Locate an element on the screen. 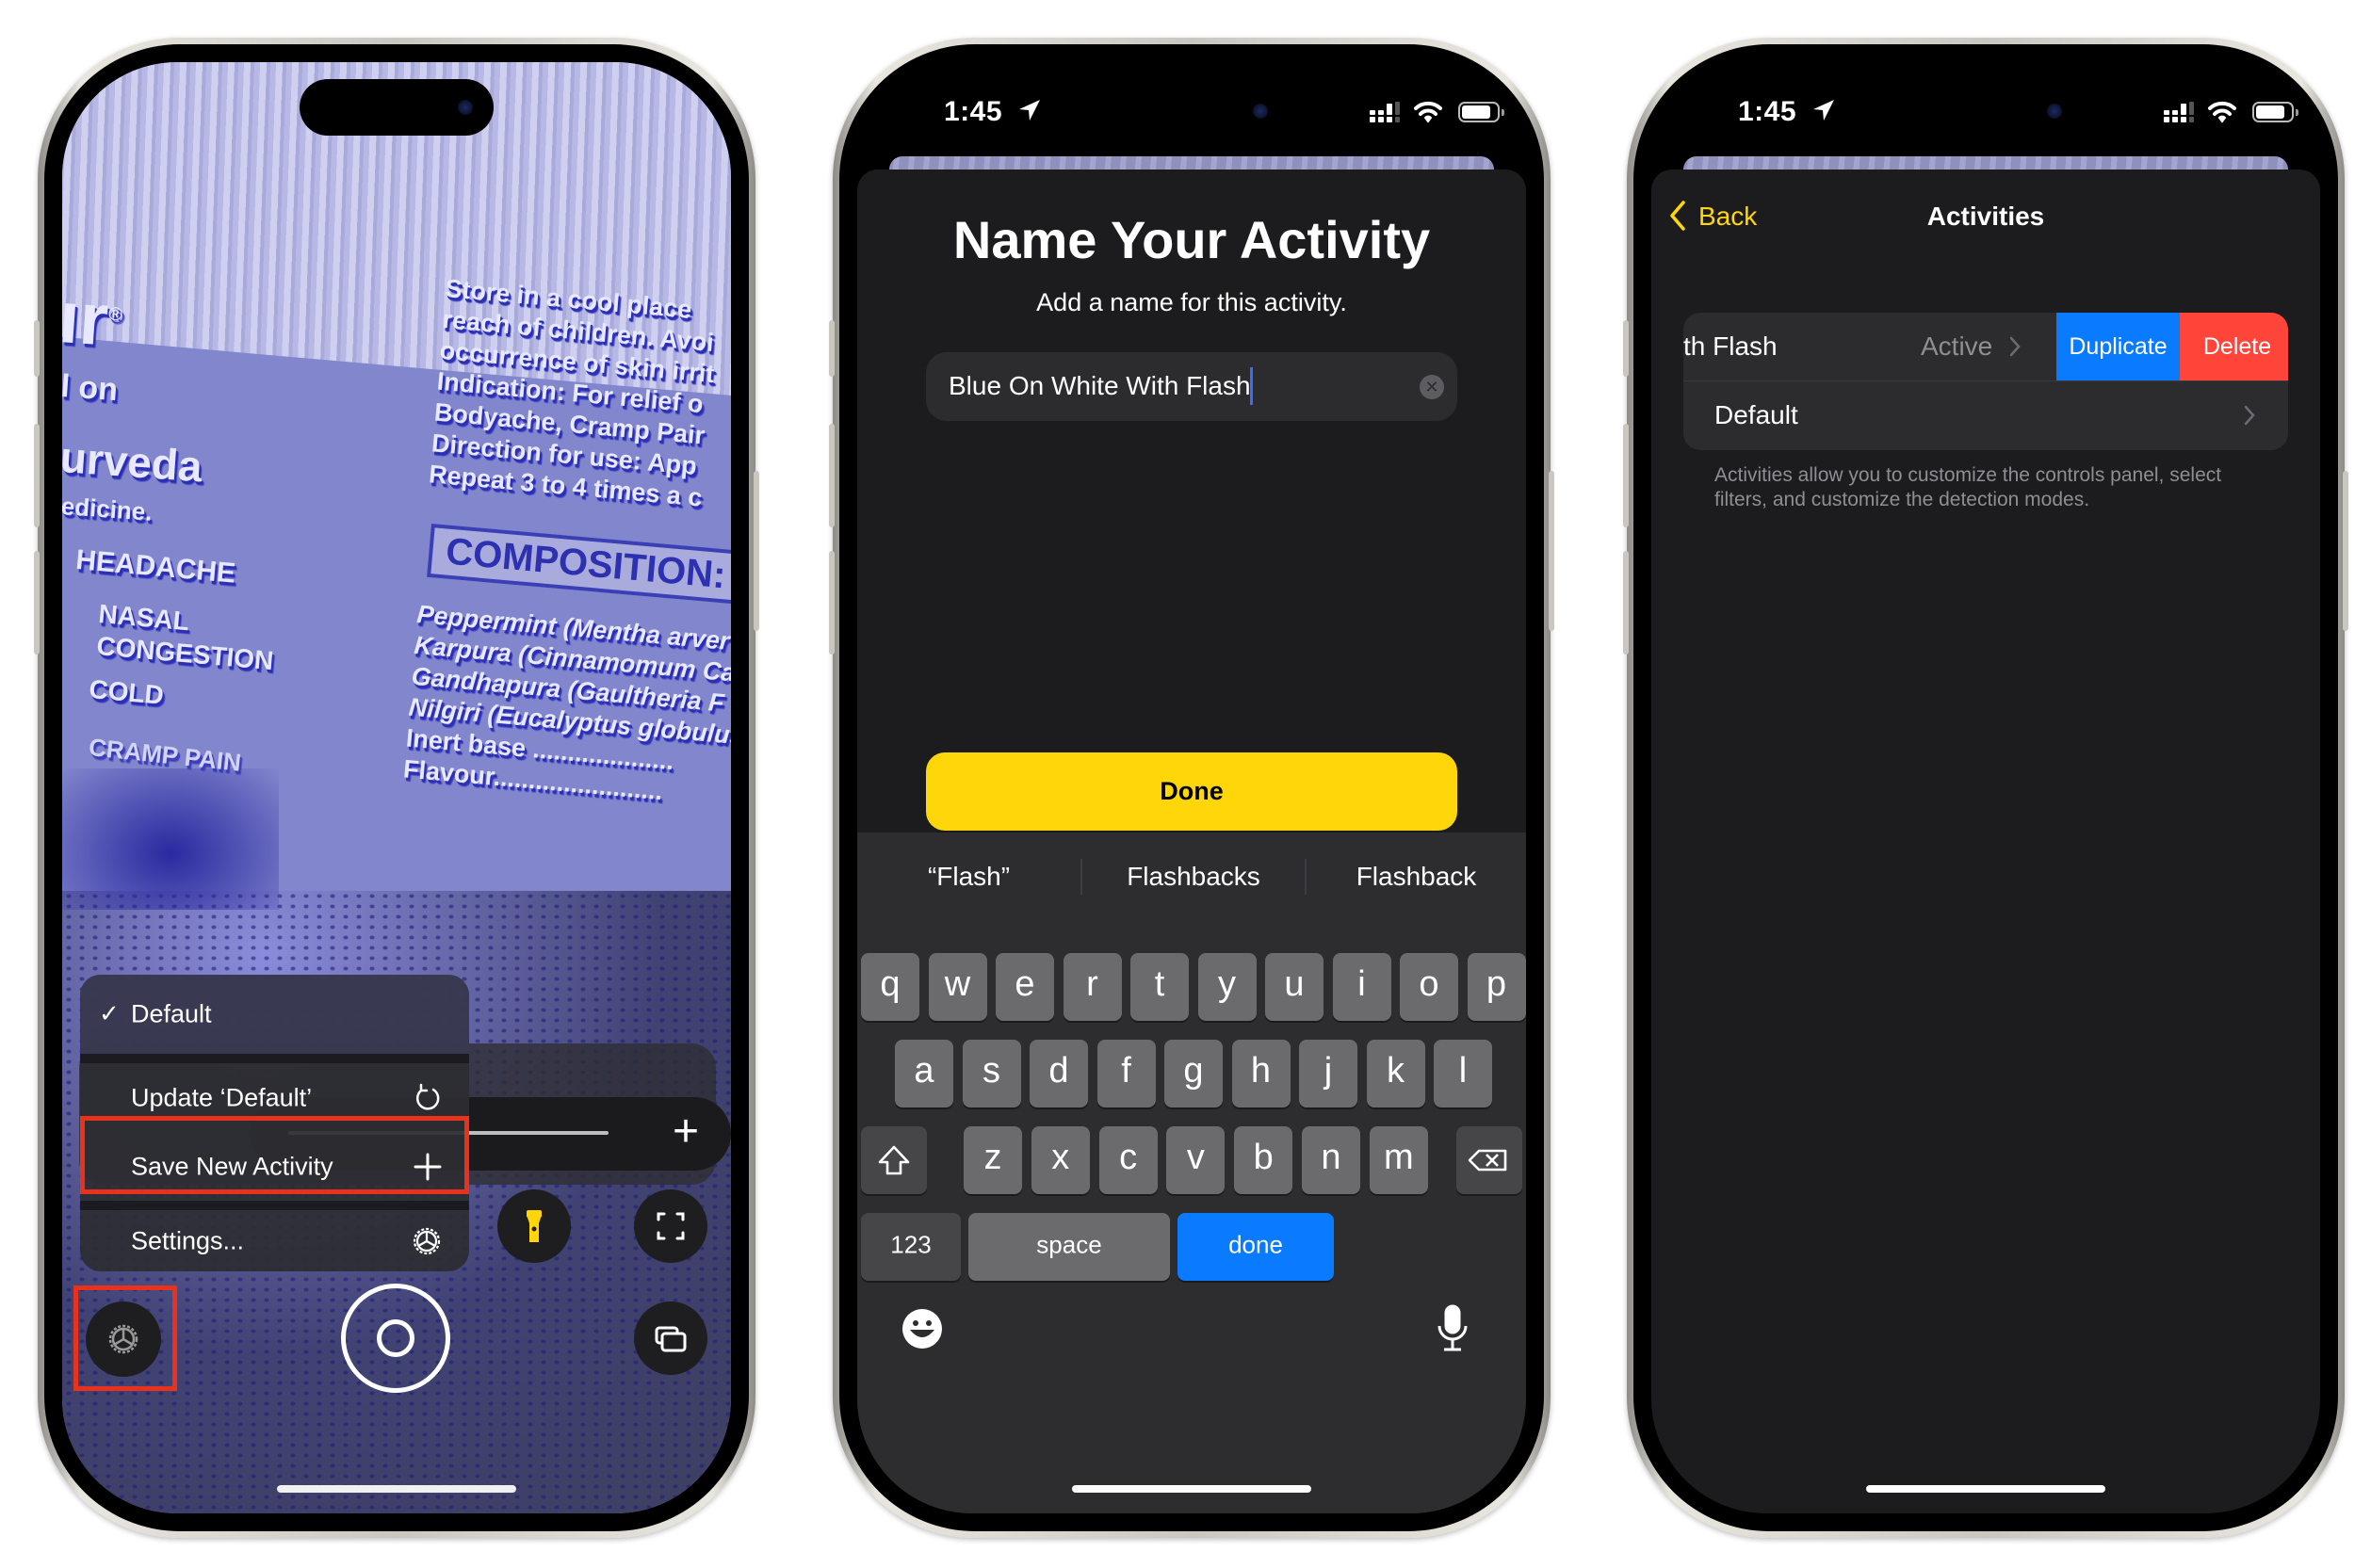  highlight-settings-button is located at coordinates (125, 1338).